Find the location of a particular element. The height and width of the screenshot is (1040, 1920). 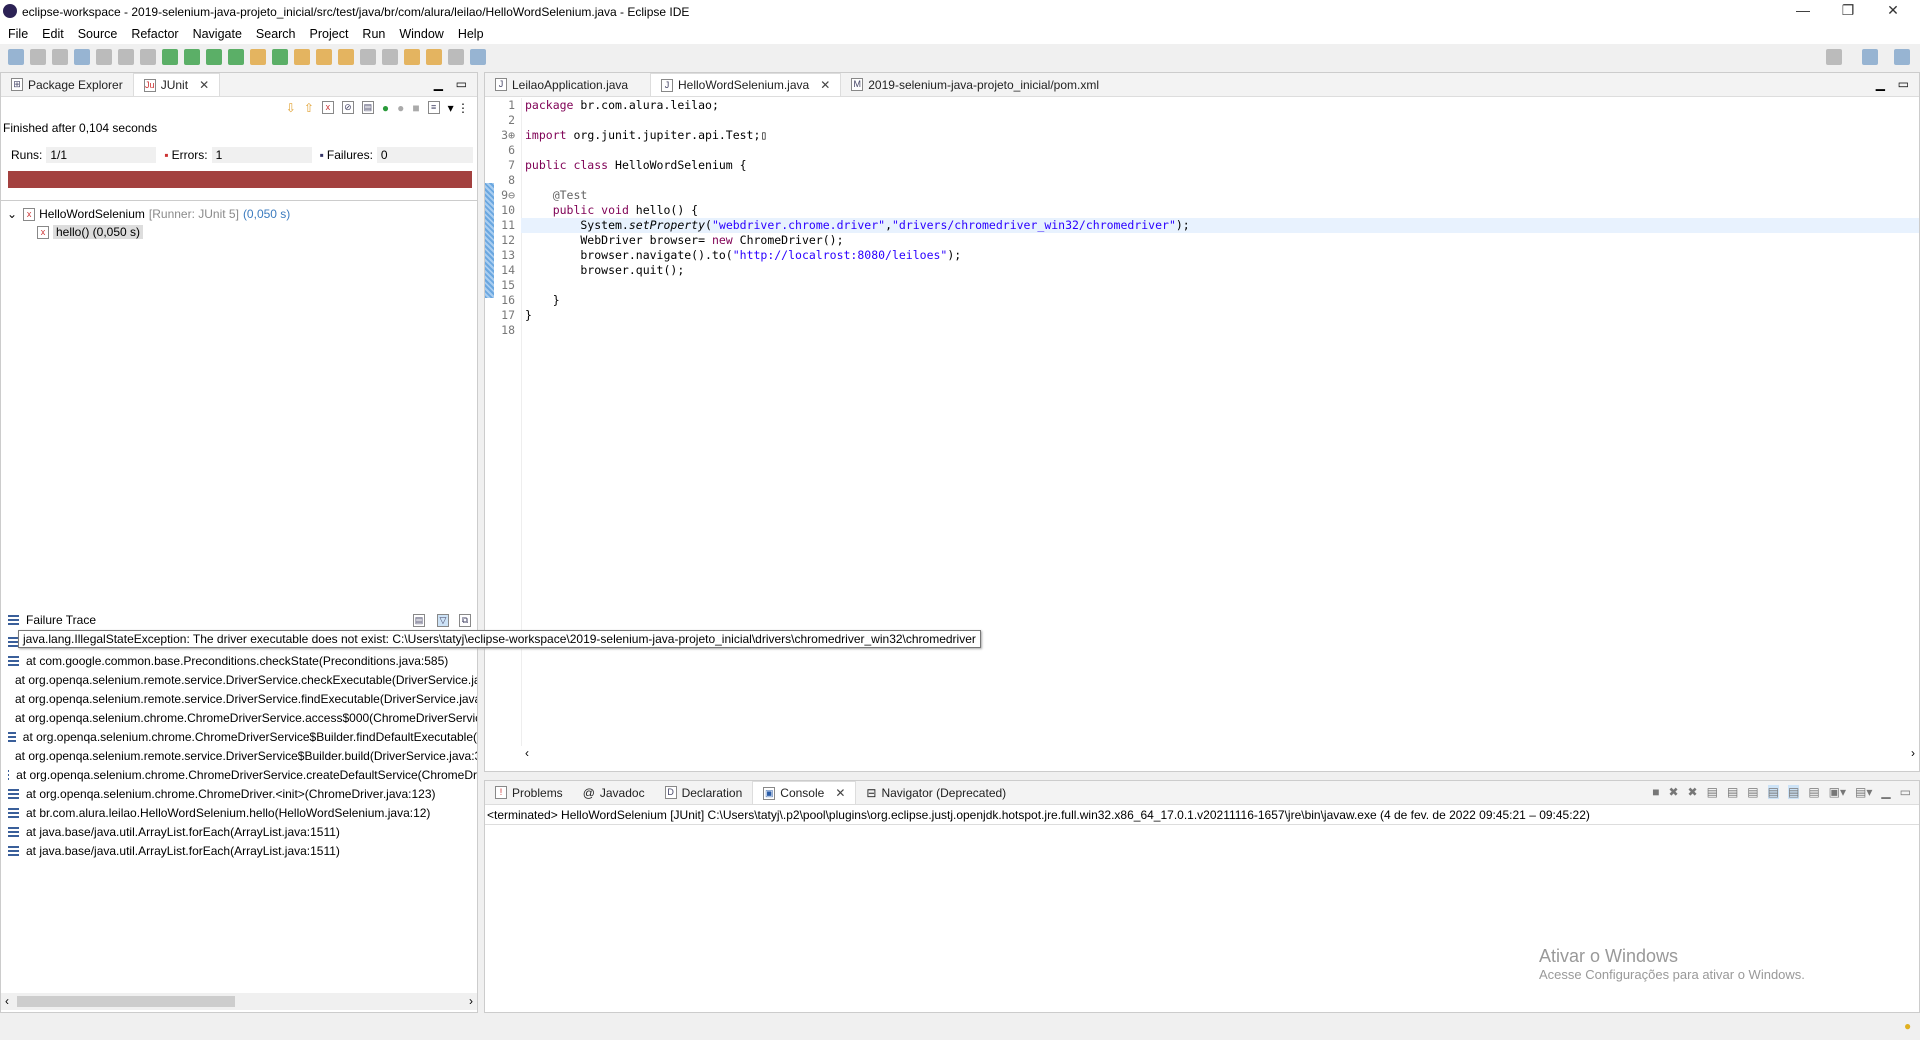

layout-icon: ▤ is located at coordinates (367, 107).